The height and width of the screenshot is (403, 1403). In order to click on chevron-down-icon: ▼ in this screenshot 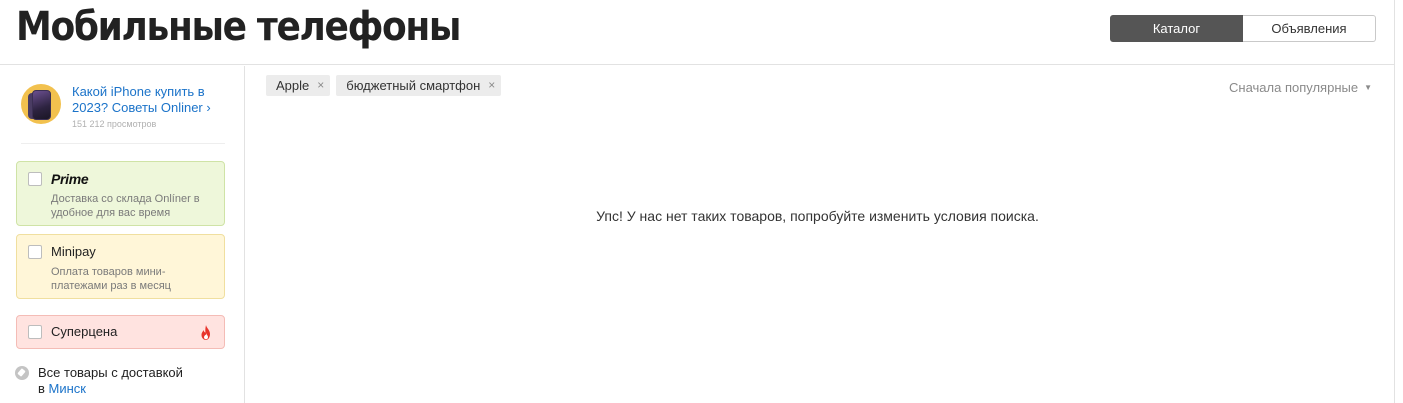, I will do `click(1368, 87)`.